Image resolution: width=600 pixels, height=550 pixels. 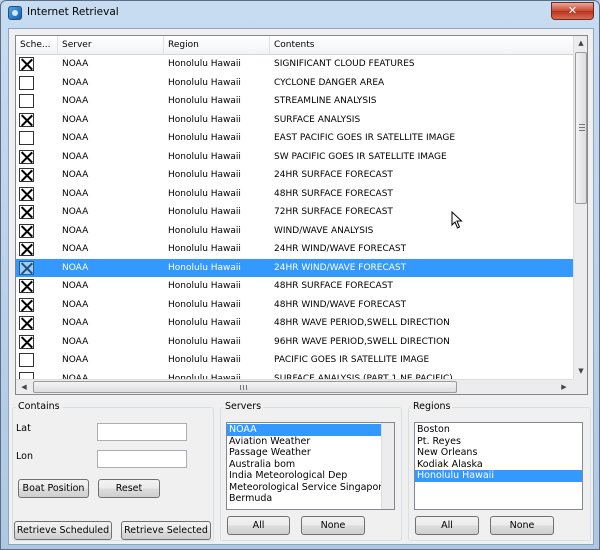 I want to click on lat-input, so click(x=142, y=432).